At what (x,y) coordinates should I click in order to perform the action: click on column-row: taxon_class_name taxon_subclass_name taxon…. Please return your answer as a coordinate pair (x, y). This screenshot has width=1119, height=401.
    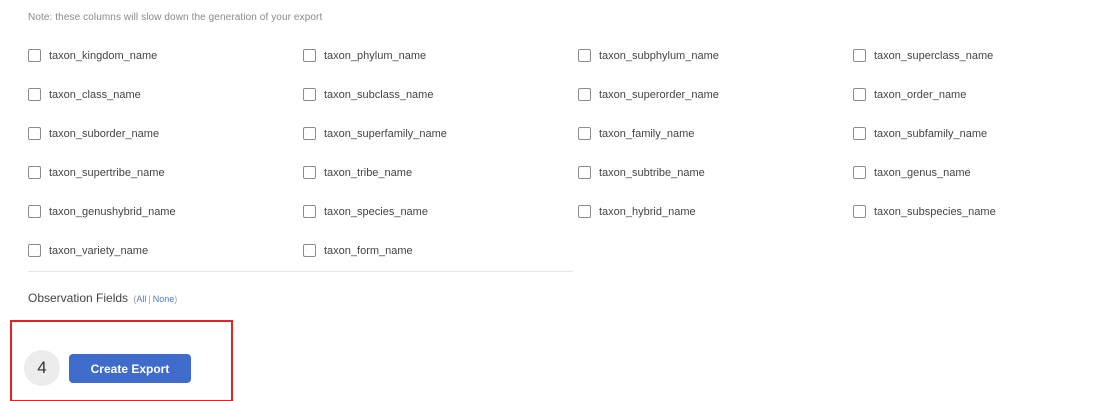
    Looking at the image, I should click on (568, 94).